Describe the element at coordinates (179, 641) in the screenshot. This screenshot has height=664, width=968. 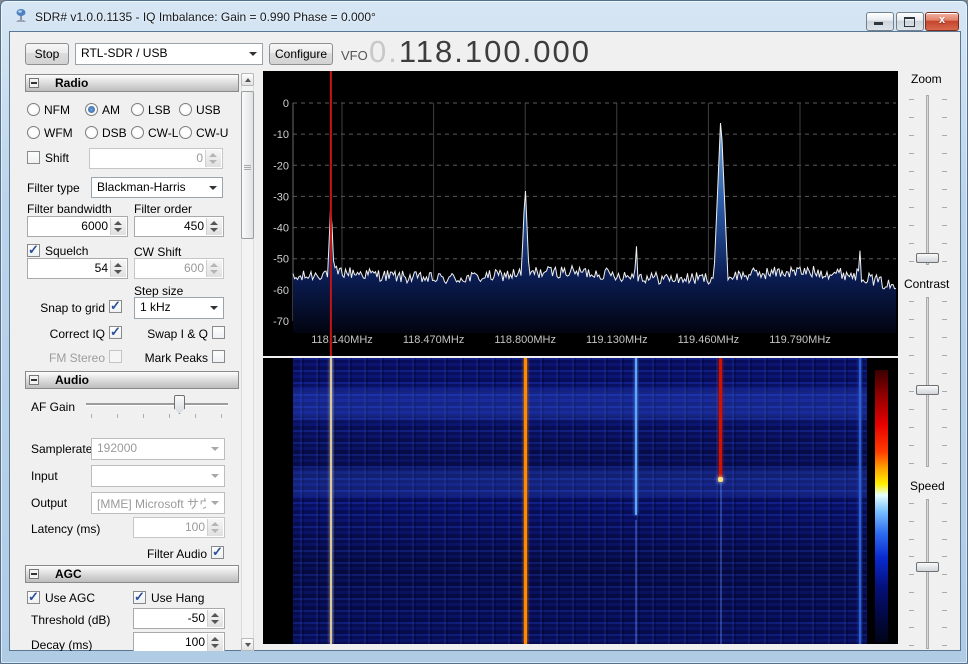
I see `decay-field: 100` at that location.